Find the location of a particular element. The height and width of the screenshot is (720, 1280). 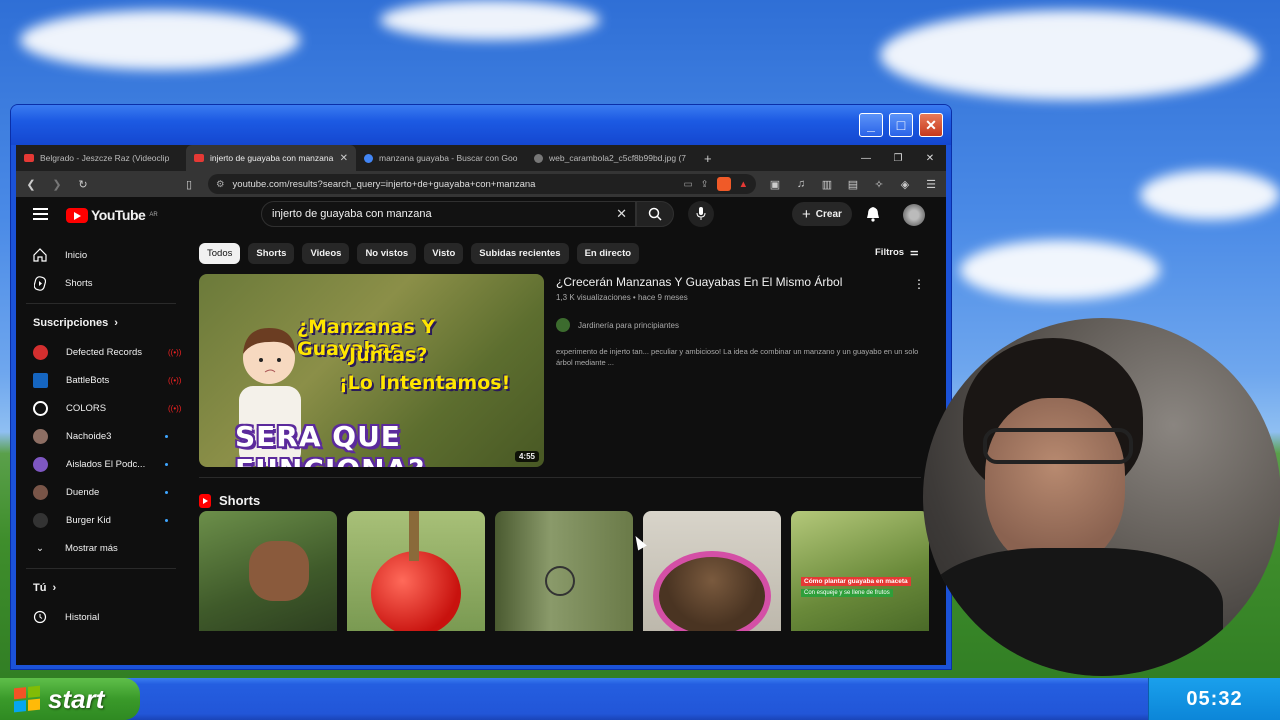

tab-google-search: manzana guayaba - Buscar con Goo is located at coordinates (441, 158).